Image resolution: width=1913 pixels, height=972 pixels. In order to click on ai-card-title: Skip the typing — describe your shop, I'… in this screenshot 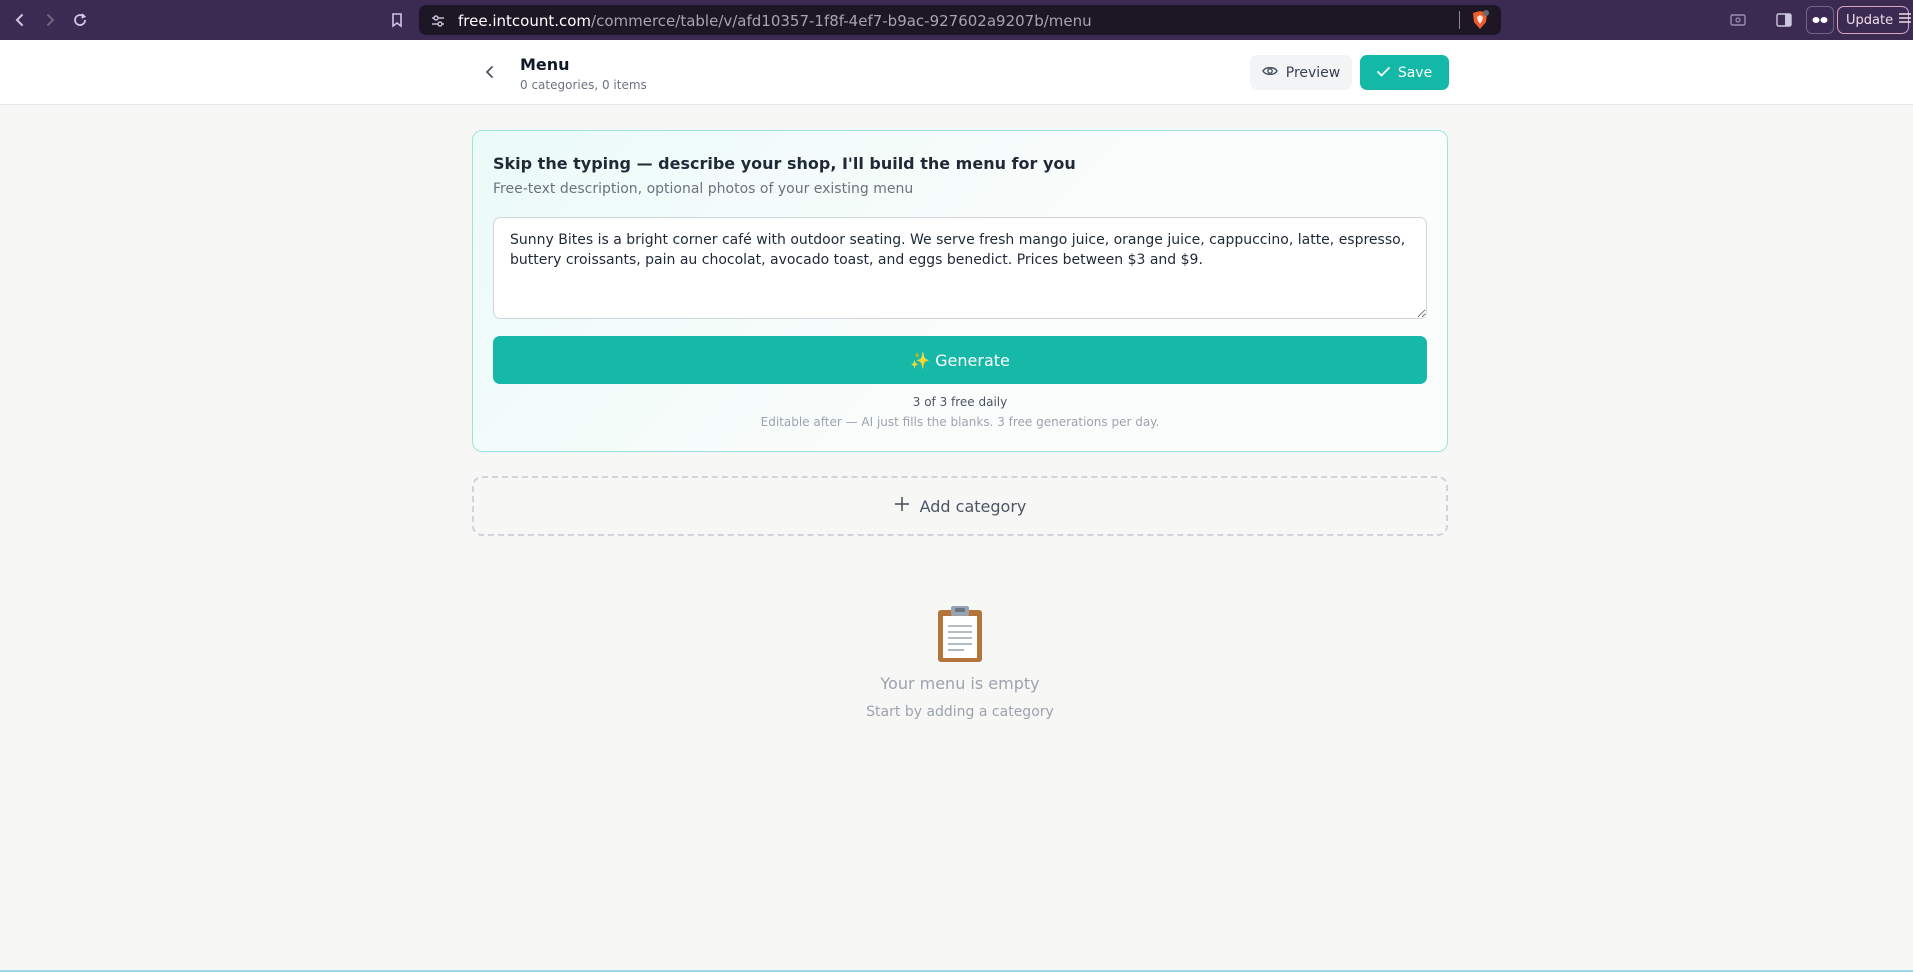, I will do `click(784, 163)`.